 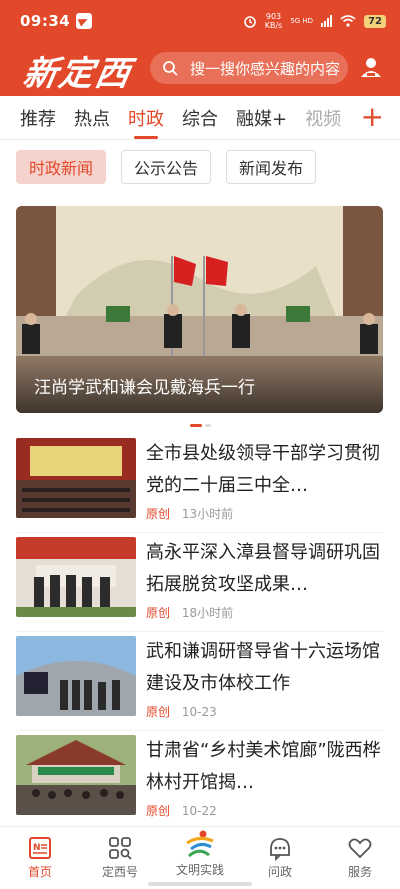 I want to click on sub-tabs: 时政新闻 公示公告 新闻发布, so click(x=166, y=167).